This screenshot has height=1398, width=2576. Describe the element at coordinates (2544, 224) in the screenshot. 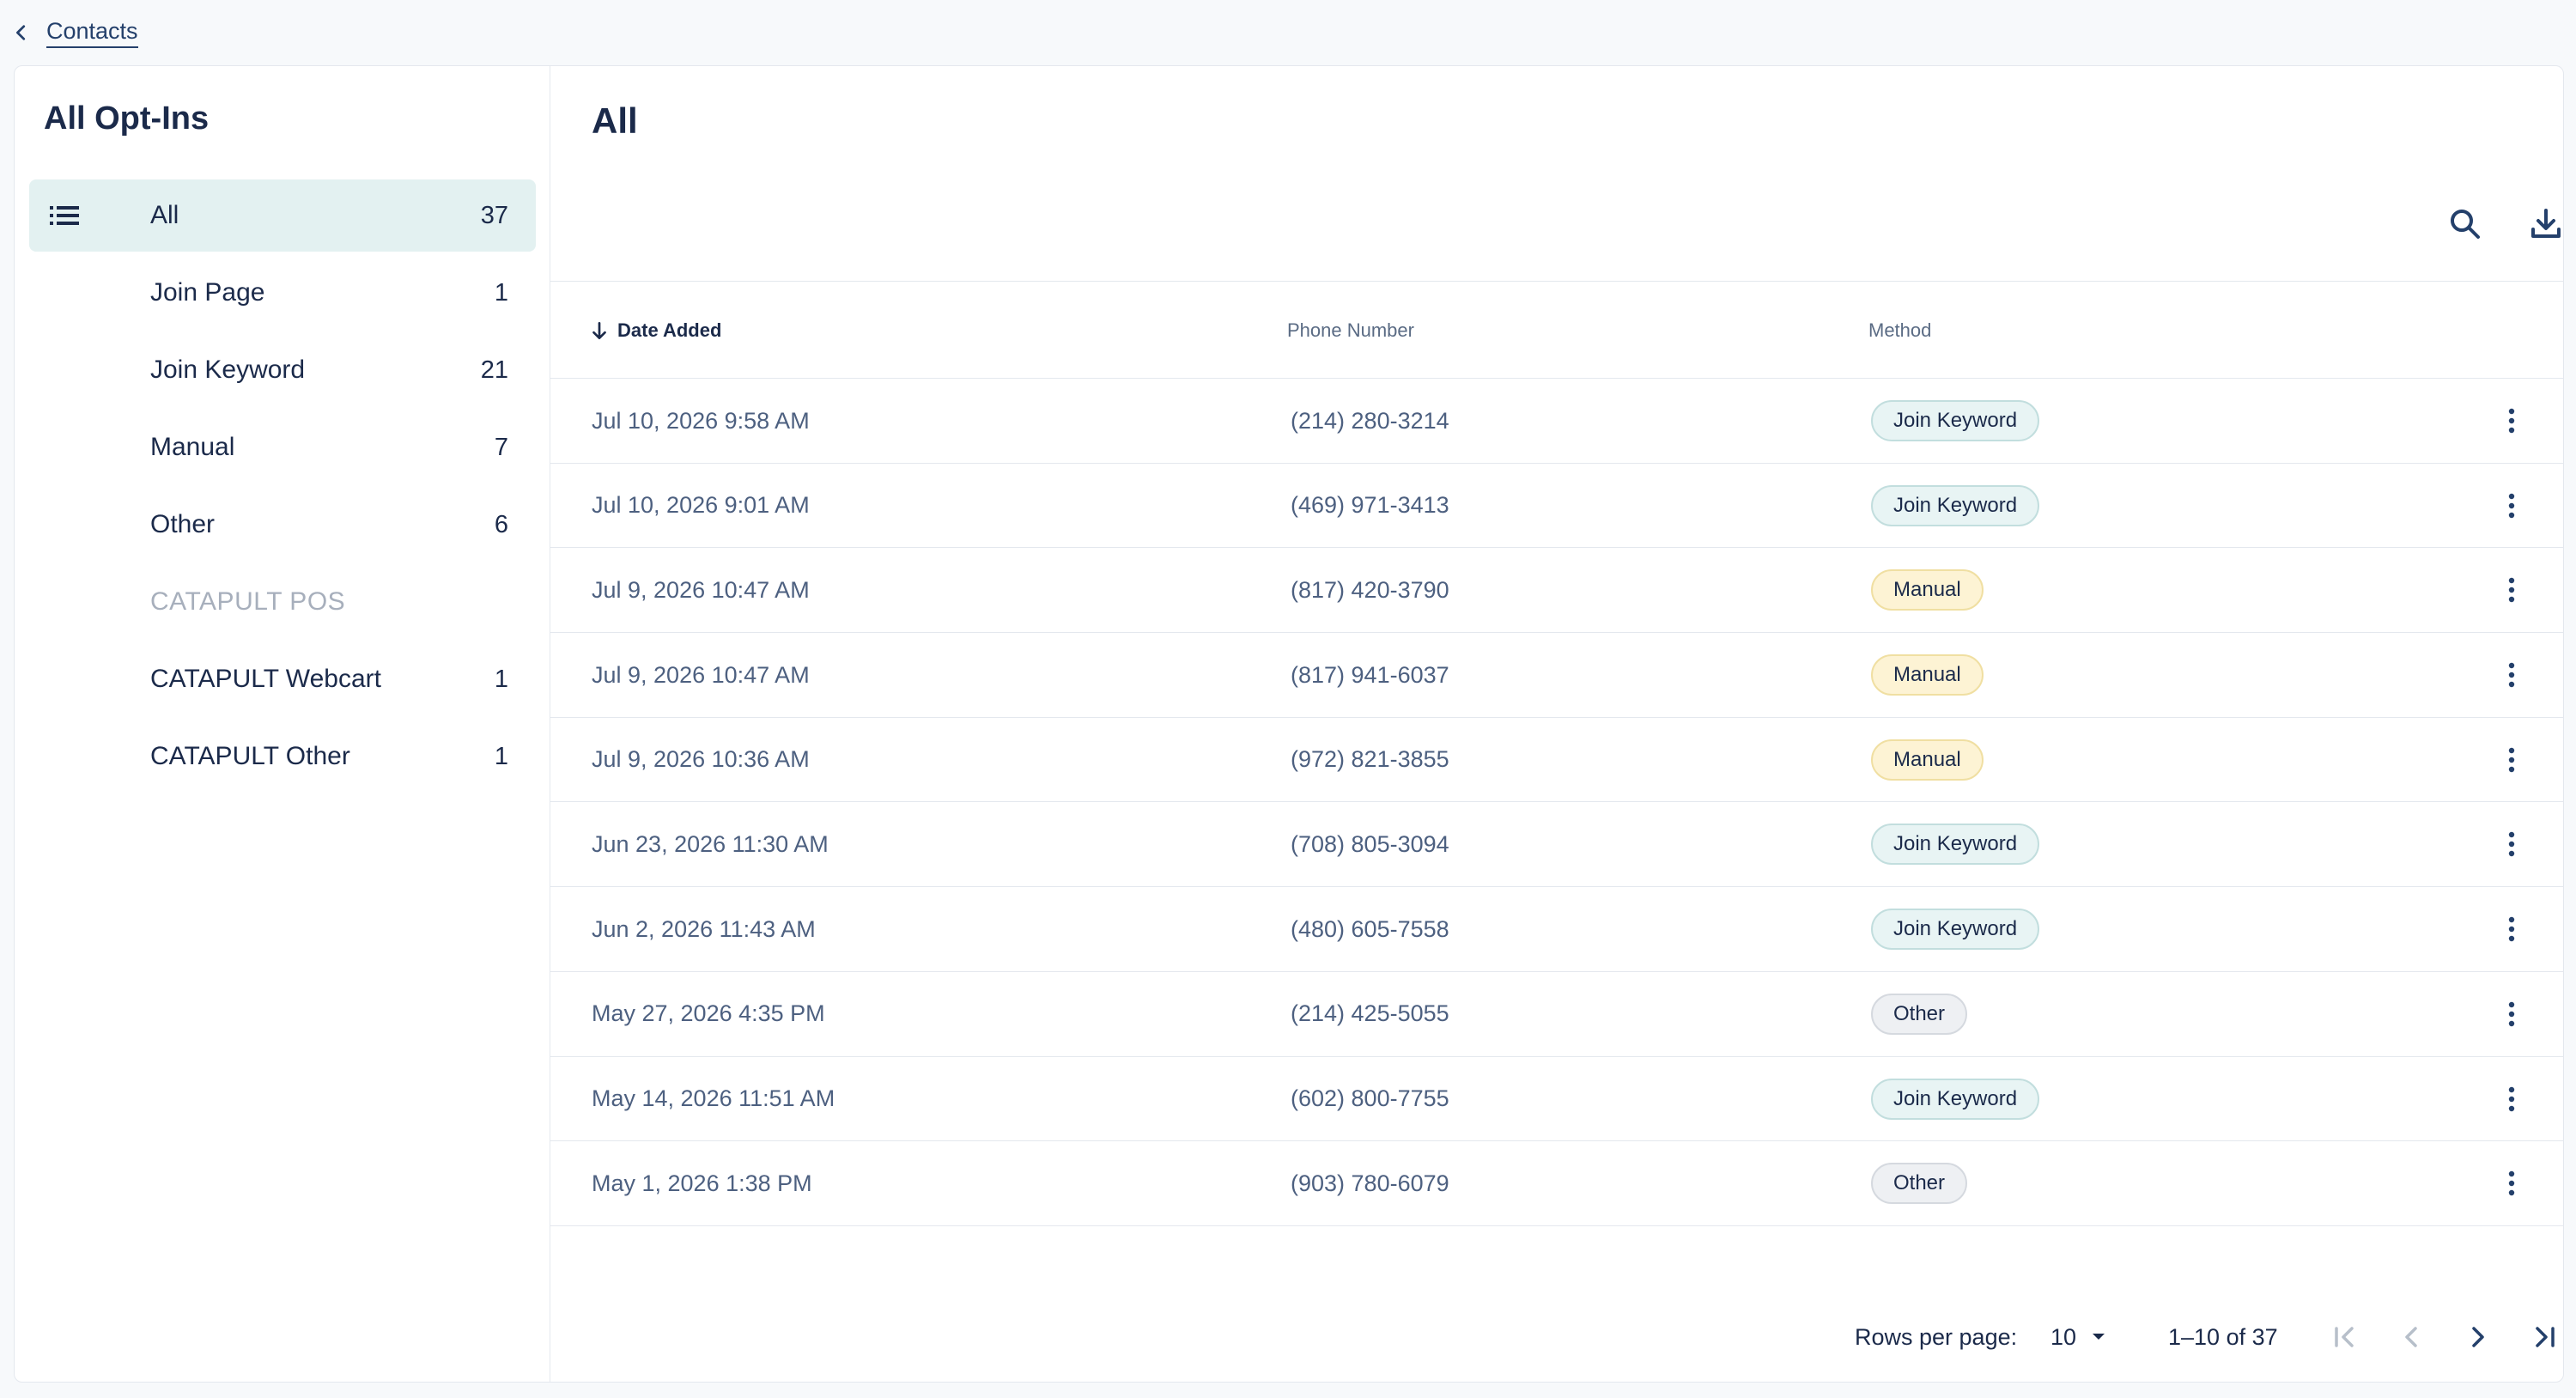

I see `download-button` at that location.